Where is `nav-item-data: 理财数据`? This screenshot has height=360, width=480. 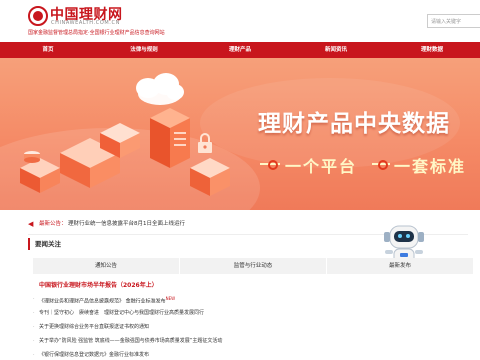 nav-item-data: 理财数据 is located at coordinates (432, 50).